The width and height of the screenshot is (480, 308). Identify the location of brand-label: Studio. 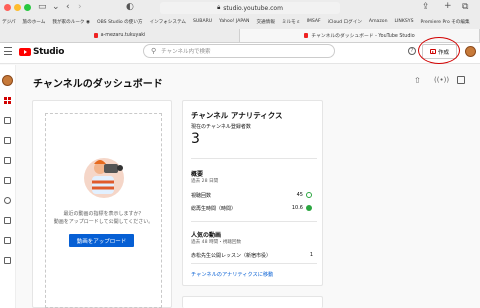
(49, 51).